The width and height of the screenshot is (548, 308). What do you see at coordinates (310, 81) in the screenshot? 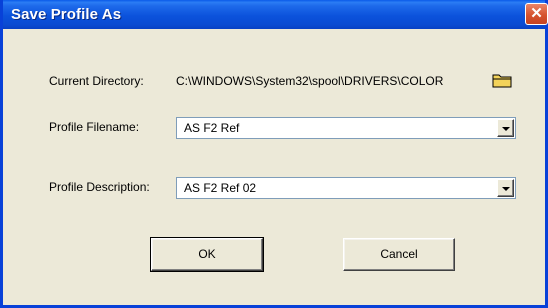
I see `current-directory-path: C:\WINDOWS\System32\spool\DRIVERS\COLOR` at bounding box center [310, 81].